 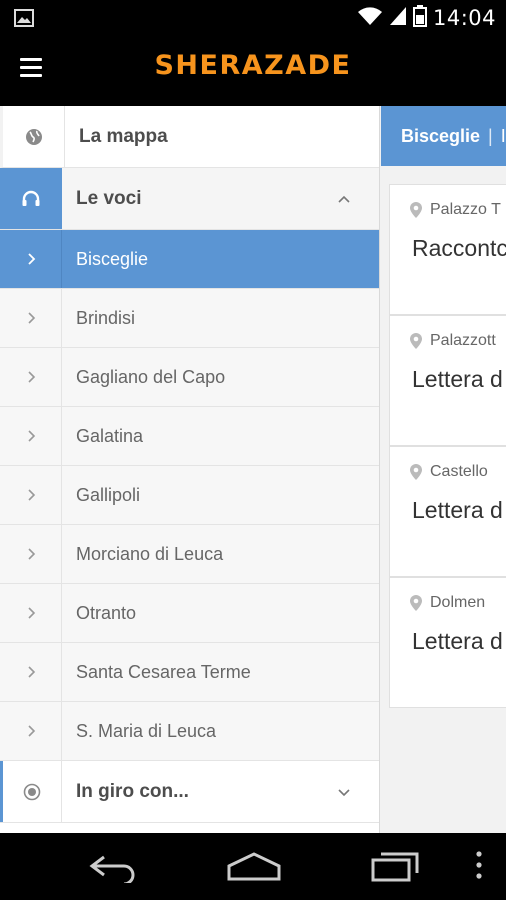 I want to click on card-place: Dolmen, so click(x=458, y=602).